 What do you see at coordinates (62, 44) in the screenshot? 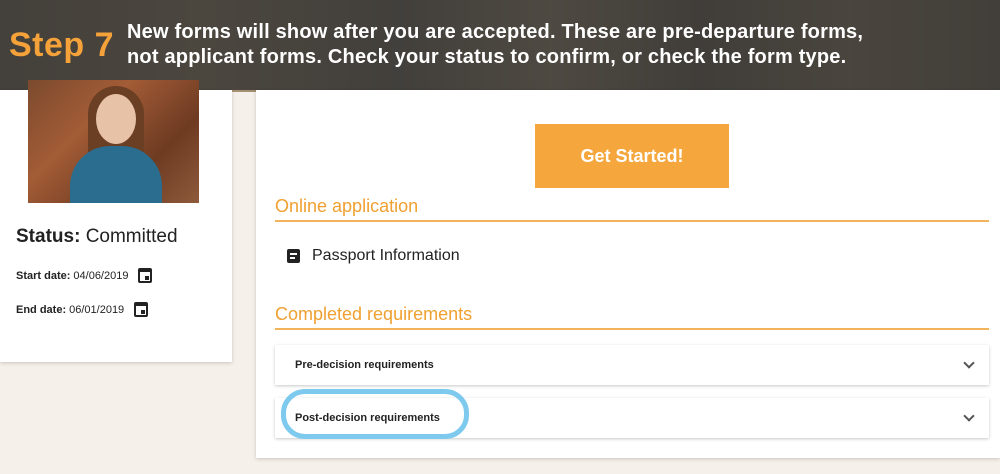
I see `step-label: Step 7` at bounding box center [62, 44].